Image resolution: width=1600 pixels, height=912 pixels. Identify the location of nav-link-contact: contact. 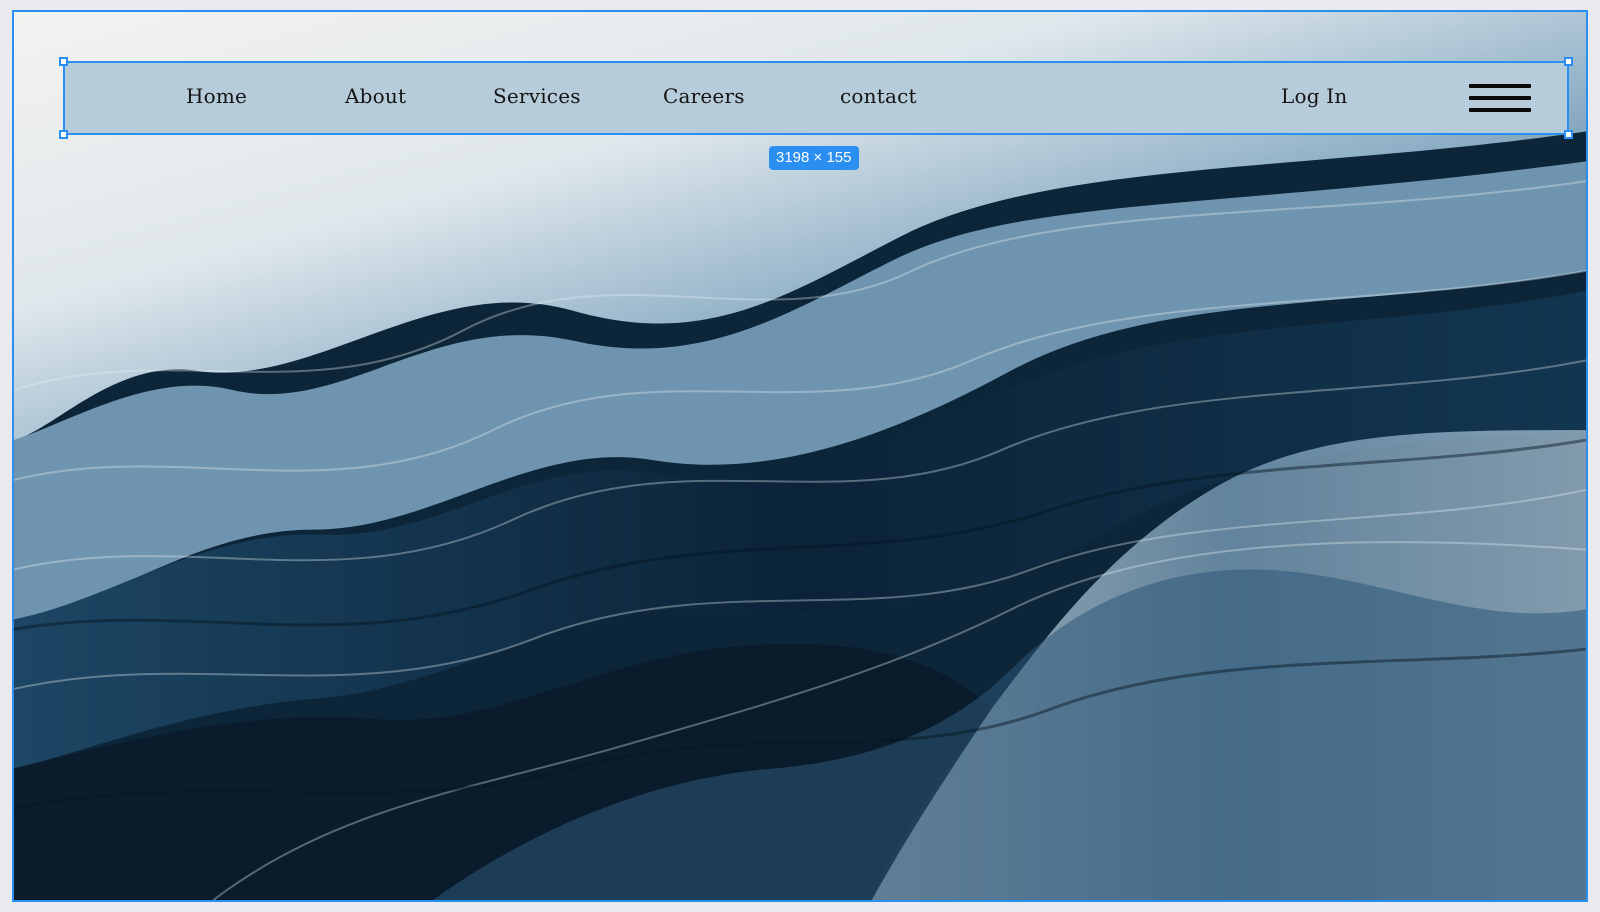
(878, 96).